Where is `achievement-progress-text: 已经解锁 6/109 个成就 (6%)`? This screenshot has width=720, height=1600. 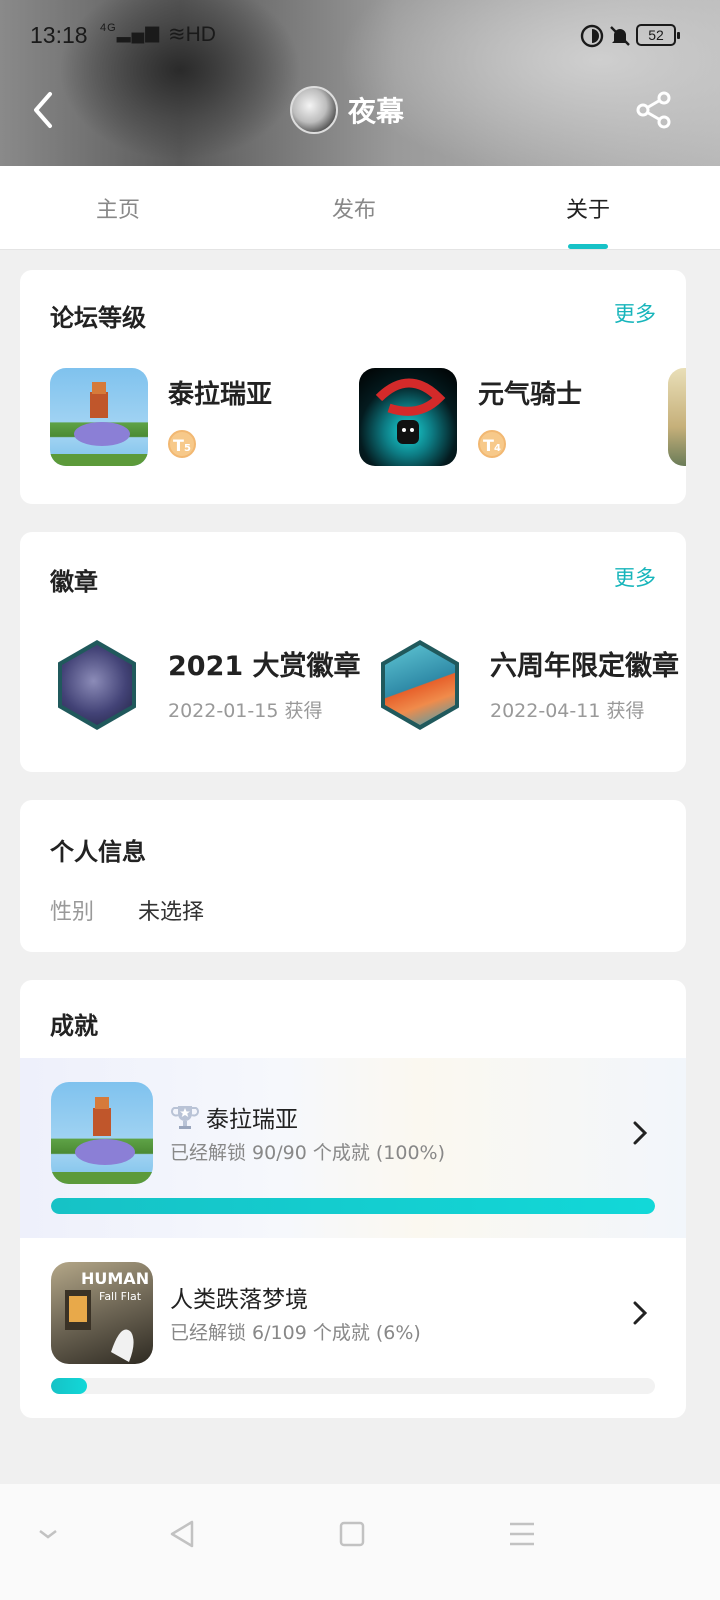
achievement-progress-text: 已经解锁 6/109 个成就 (6%) is located at coordinates (295, 1333).